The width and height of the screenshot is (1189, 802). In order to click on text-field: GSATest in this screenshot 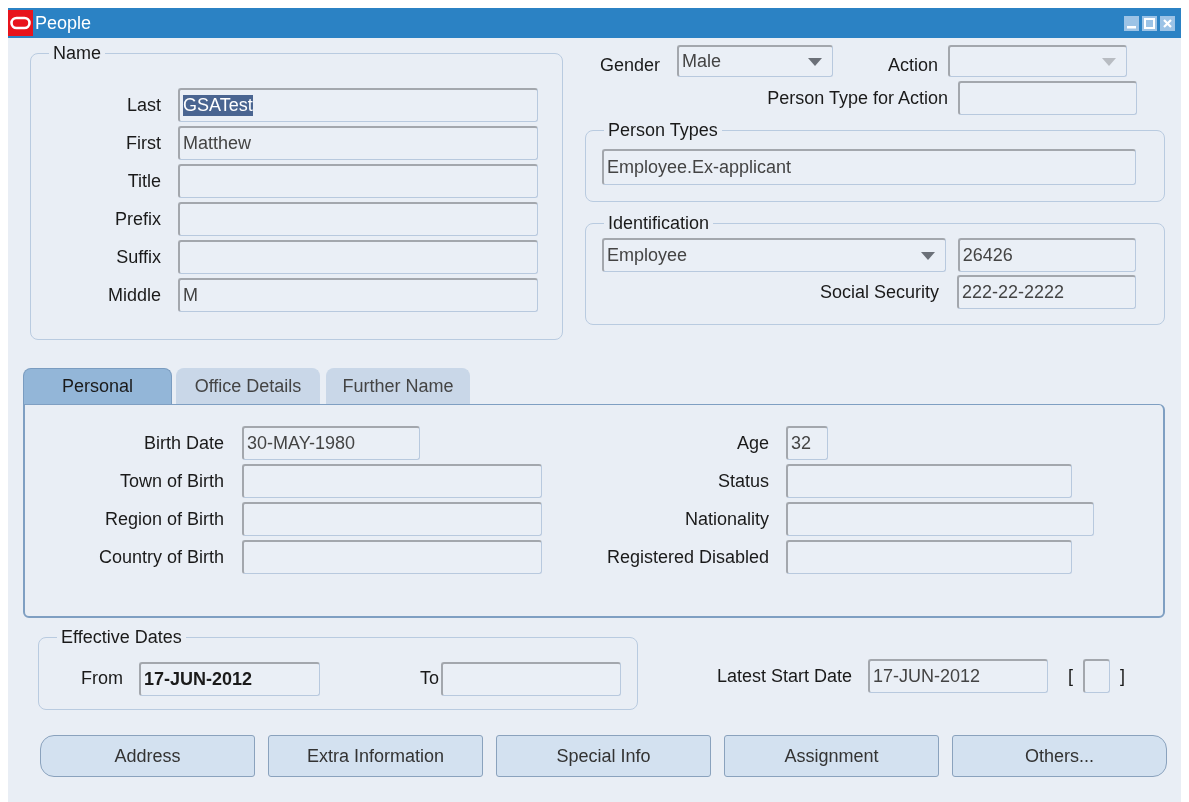, I will do `click(358, 105)`.